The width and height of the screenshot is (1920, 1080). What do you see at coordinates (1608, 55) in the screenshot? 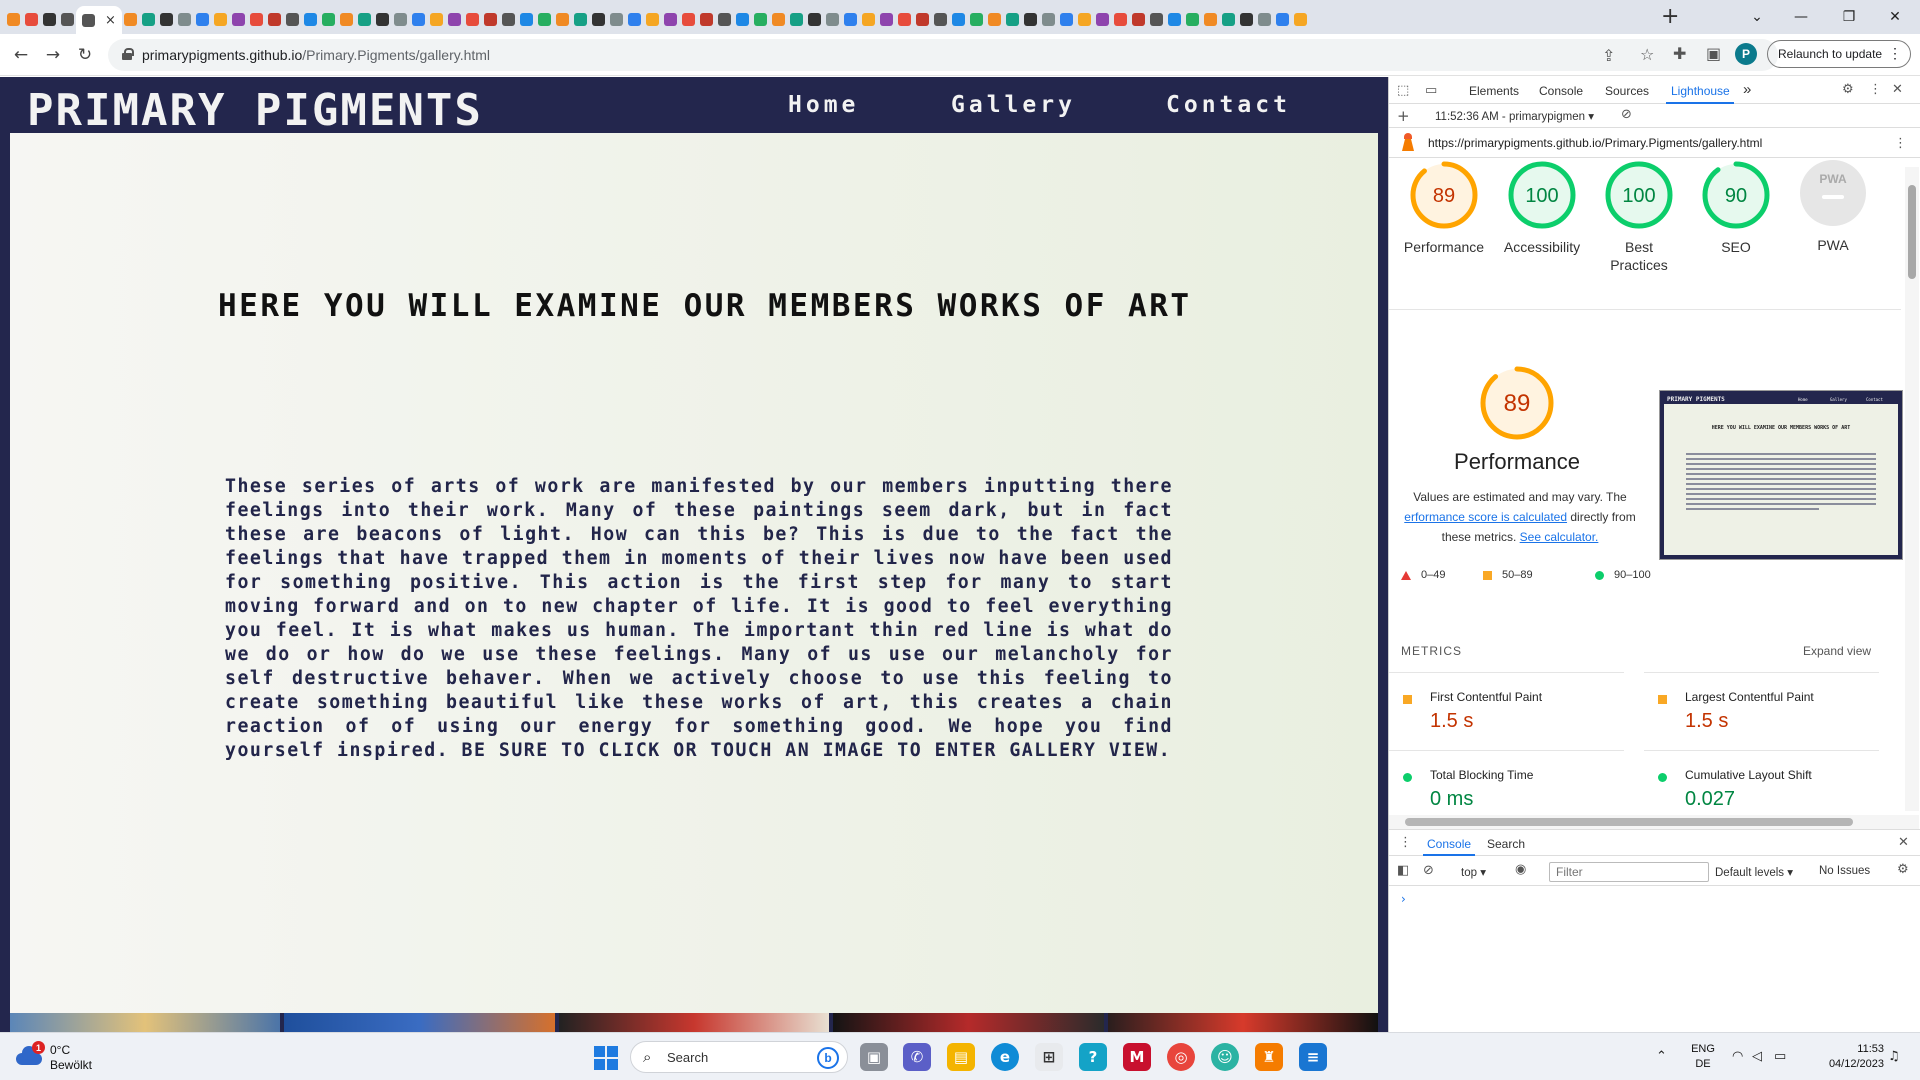
I see `share-icon: ⇪` at bounding box center [1608, 55].